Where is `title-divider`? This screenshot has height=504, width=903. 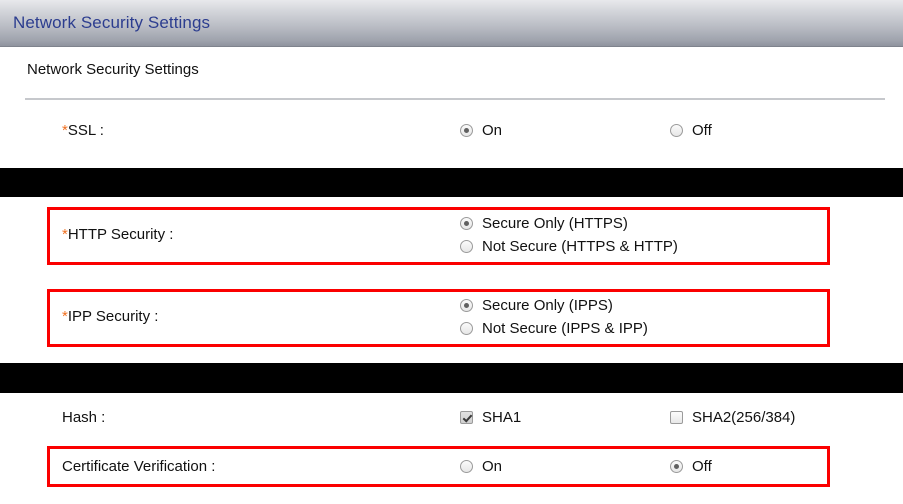
title-divider is located at coordinates (455, 99).